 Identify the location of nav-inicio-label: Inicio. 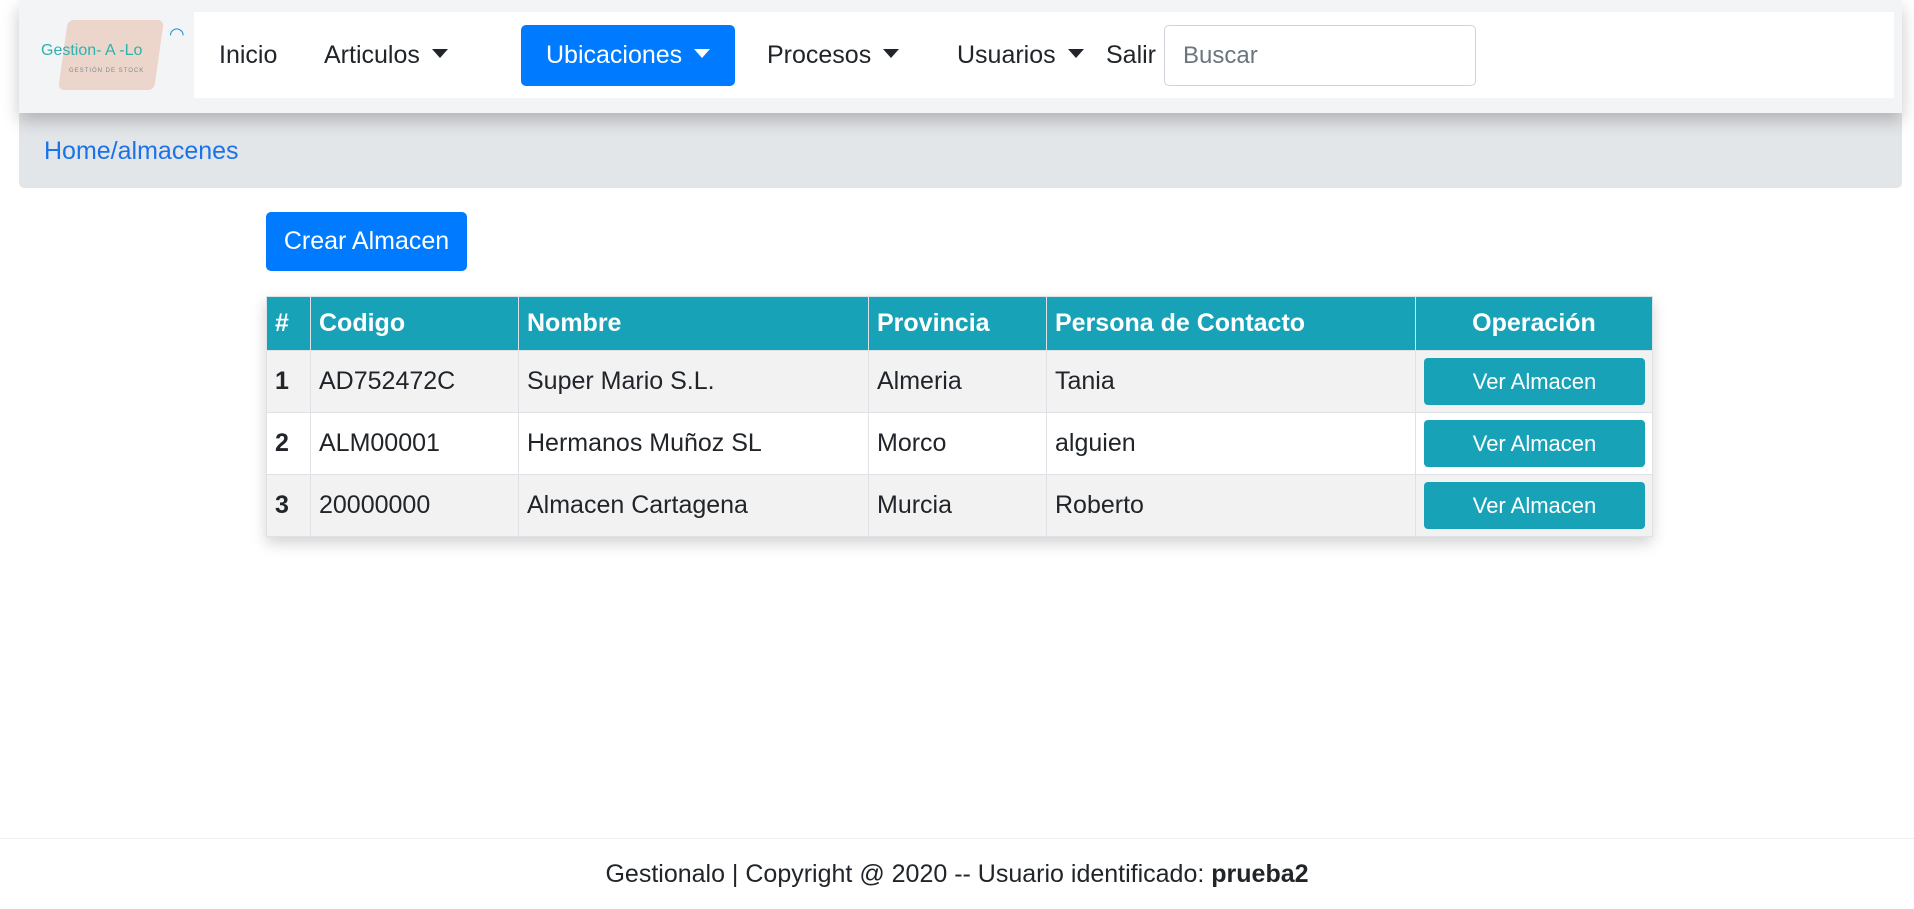
(248, 55).